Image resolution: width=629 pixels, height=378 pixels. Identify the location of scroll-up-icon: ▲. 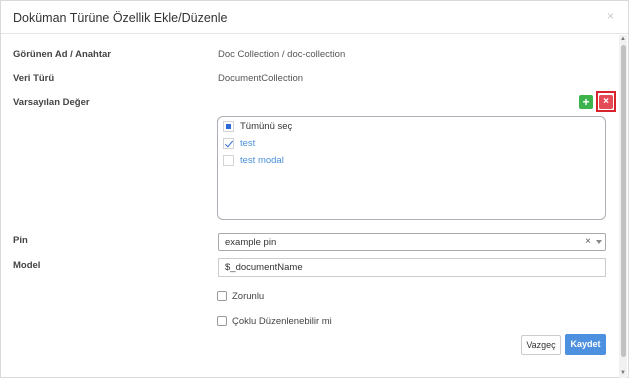
(623, 39).